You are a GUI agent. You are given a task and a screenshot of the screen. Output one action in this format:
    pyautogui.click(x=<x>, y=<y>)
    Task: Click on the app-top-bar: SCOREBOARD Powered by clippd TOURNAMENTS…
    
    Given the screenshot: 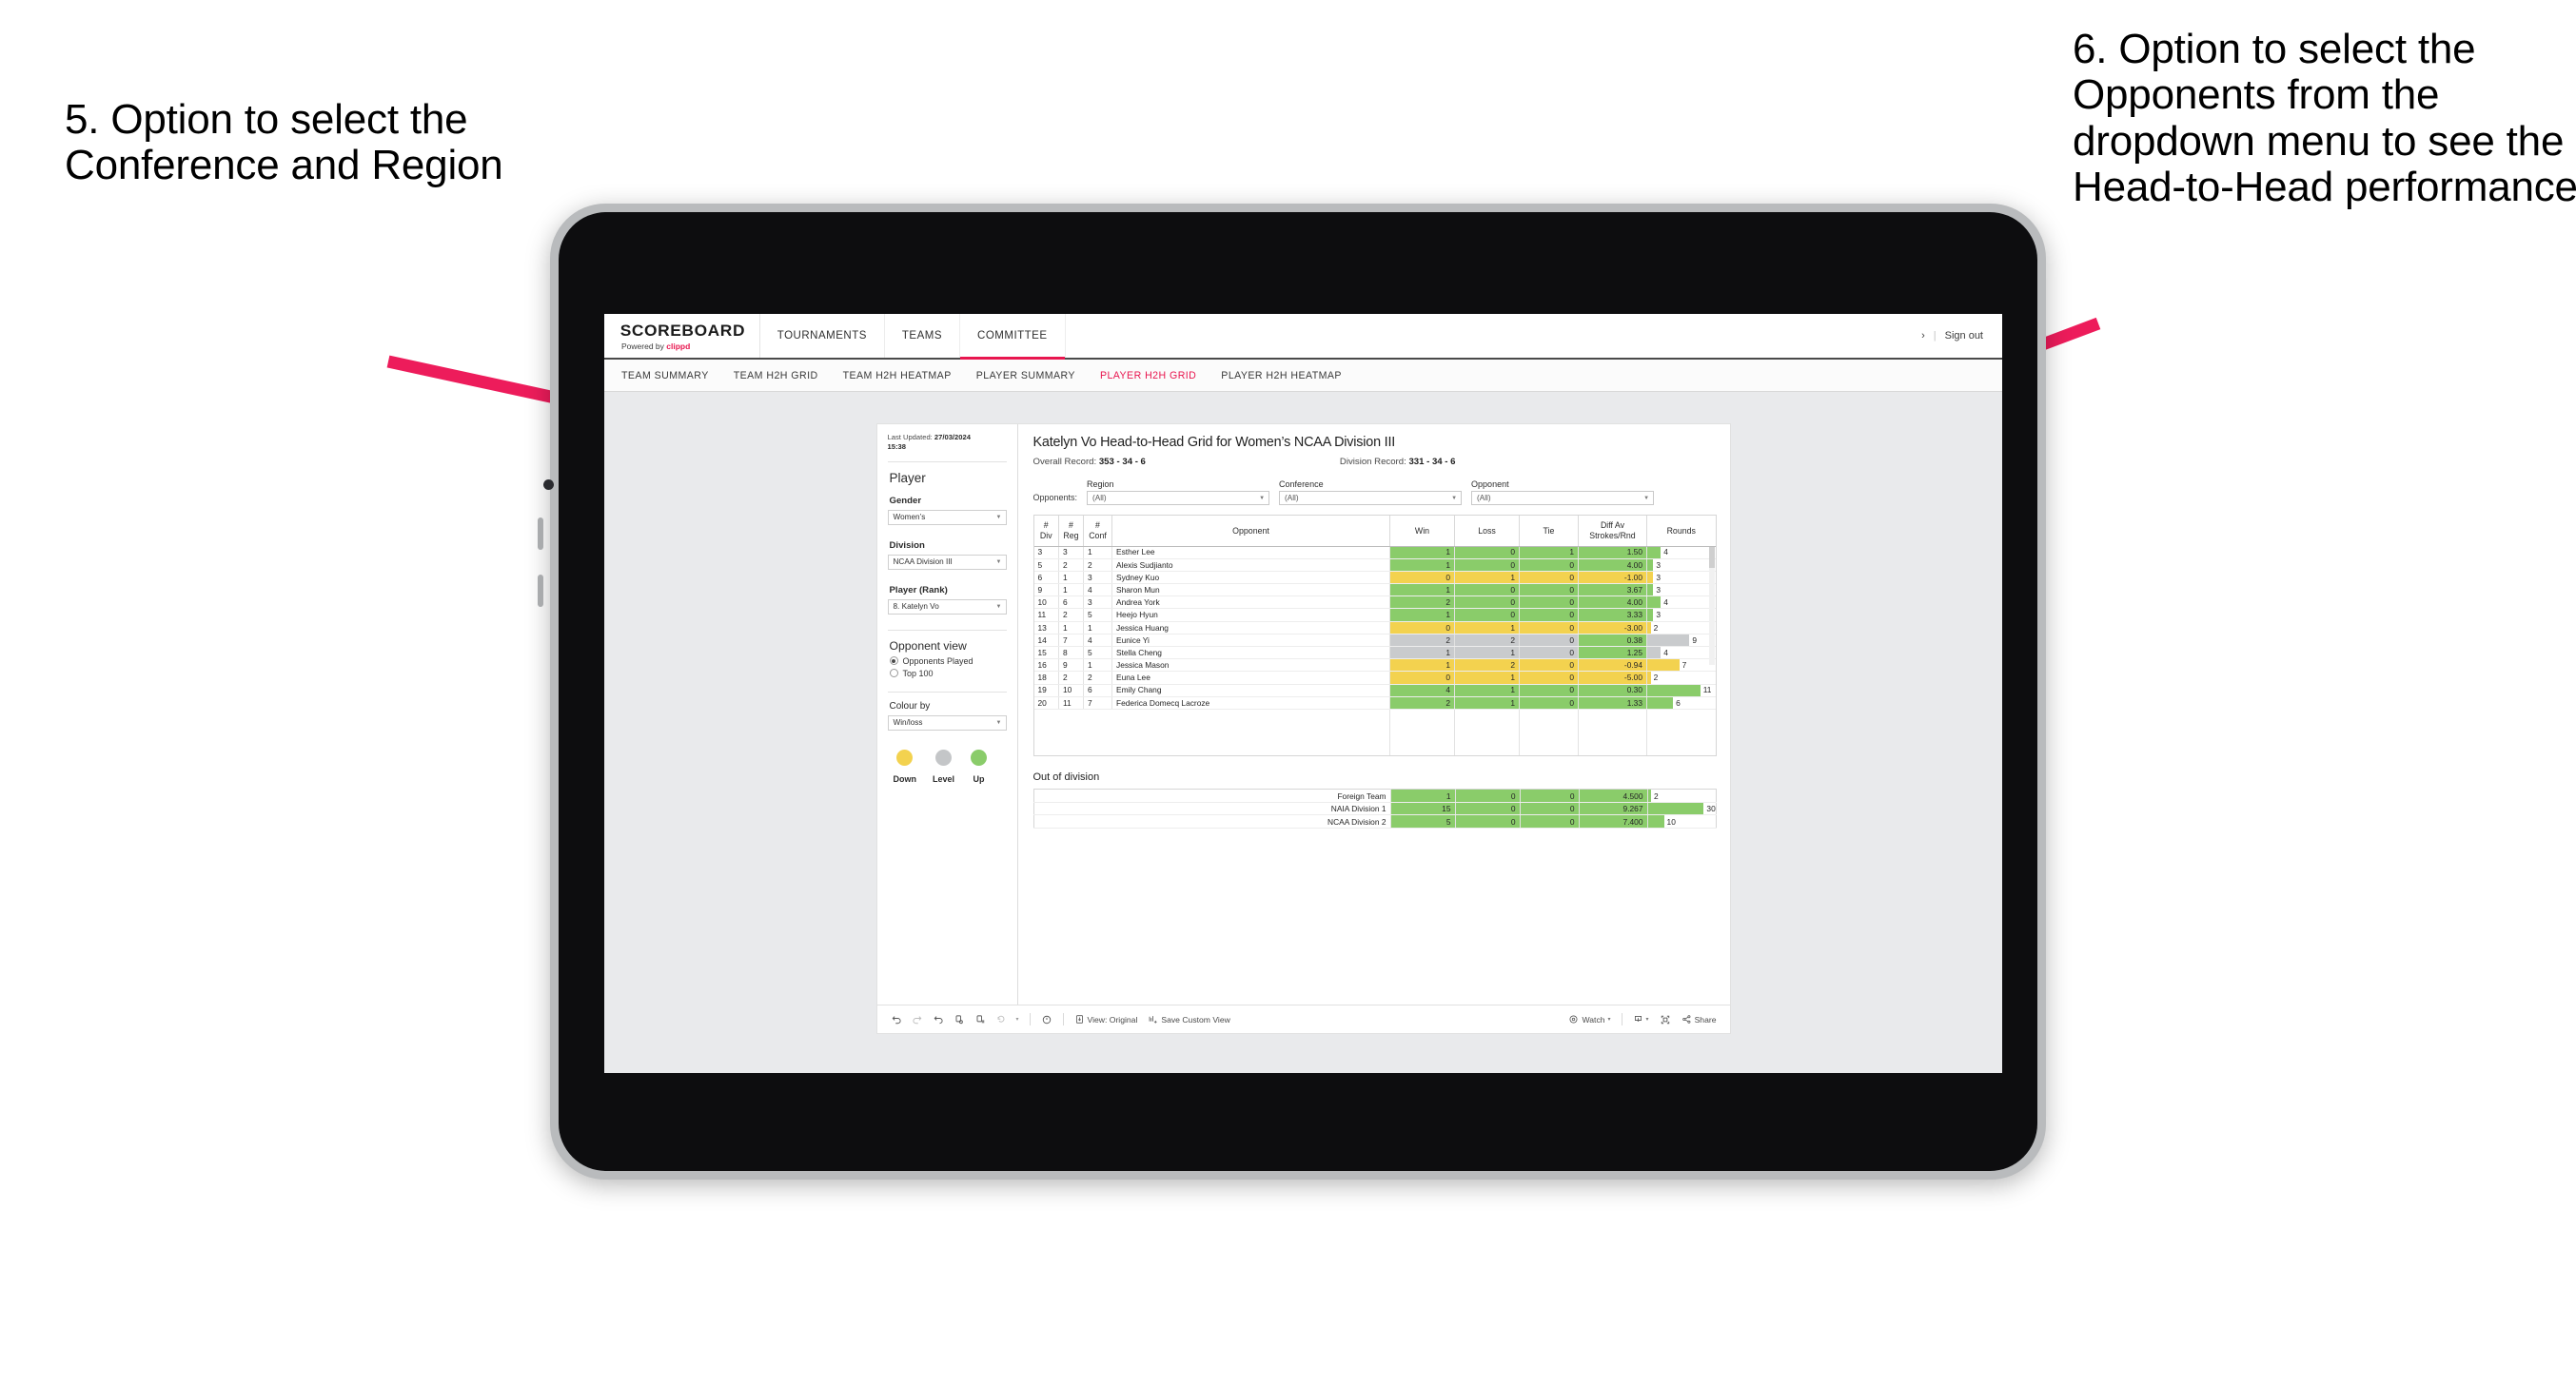 What is the action you would take?
    pyautogui.click(x=1303, y=337)
    